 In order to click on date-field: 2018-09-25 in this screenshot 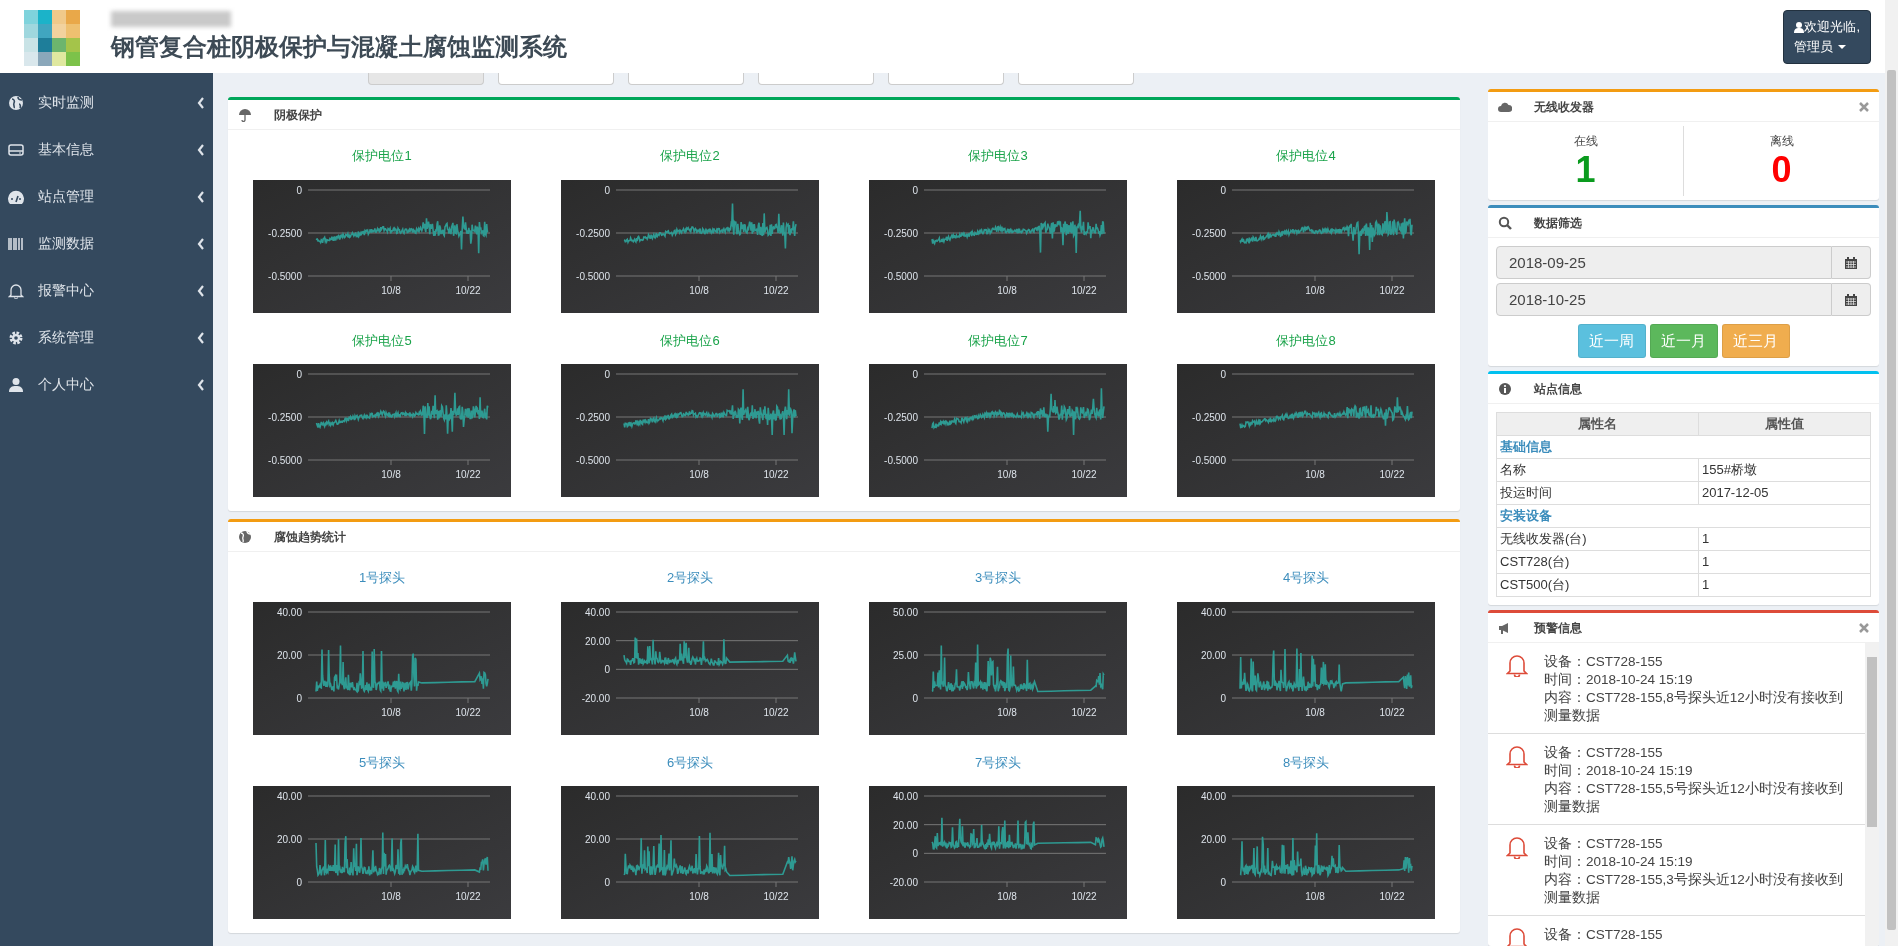, I will do `click(1664, 262)`.